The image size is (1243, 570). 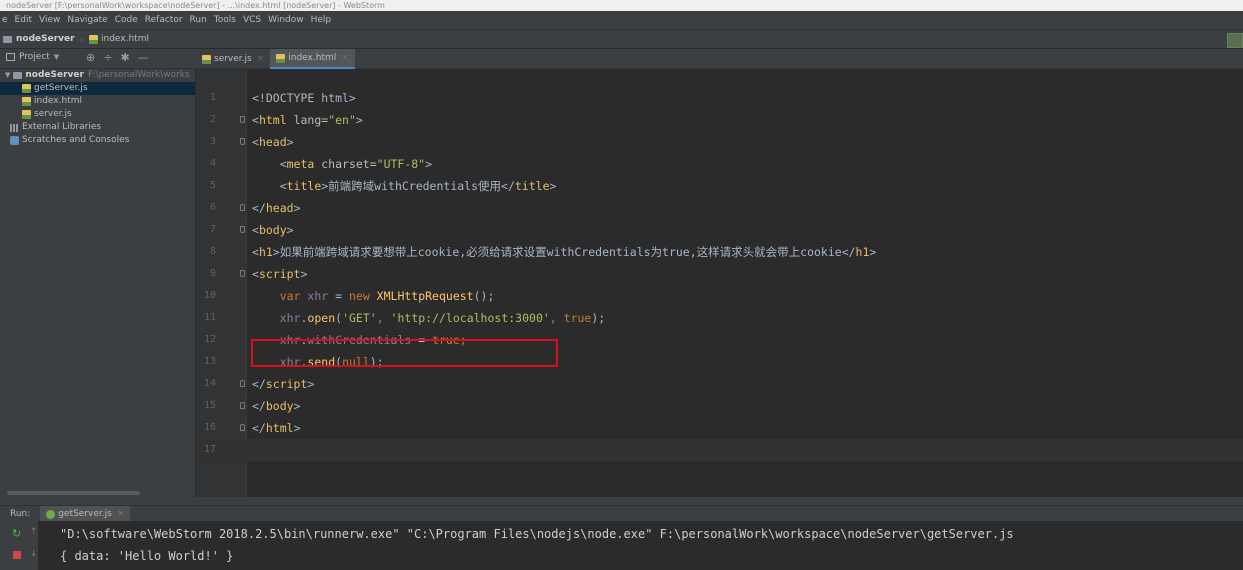 I want to click on line-number: 13, so click(x=209, y=361).